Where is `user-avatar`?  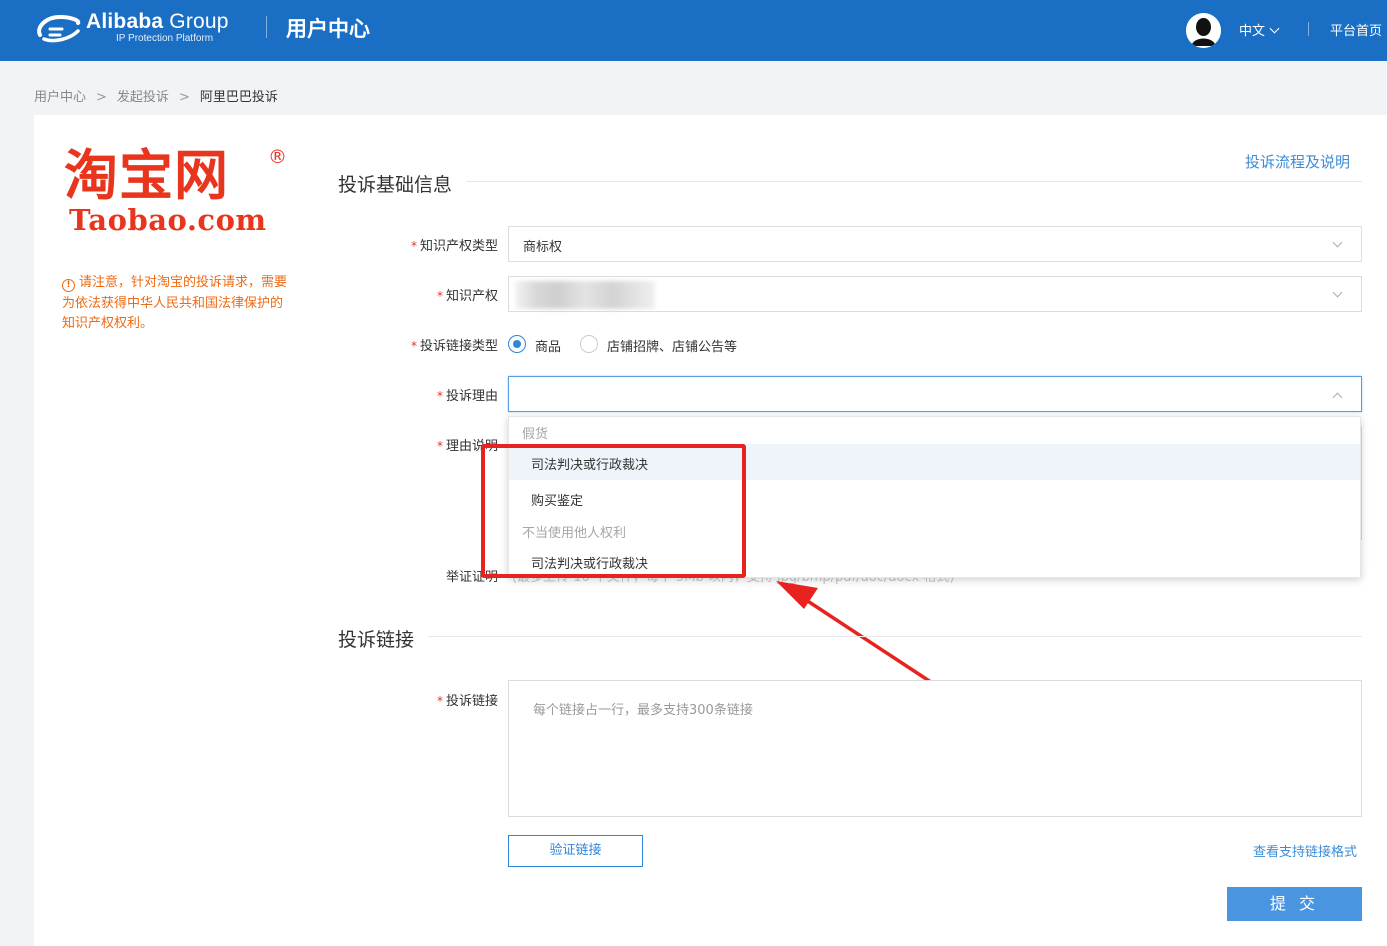
user-avatar is located at coordinates (1203, 30).